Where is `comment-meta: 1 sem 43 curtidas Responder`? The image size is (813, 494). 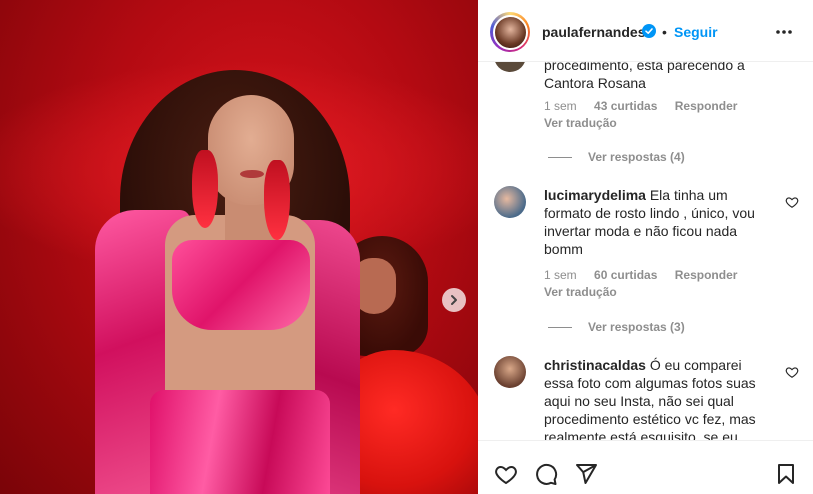
comment-meta: 1 sem 43 curtidas Responder is located at coordinates (647, 106).